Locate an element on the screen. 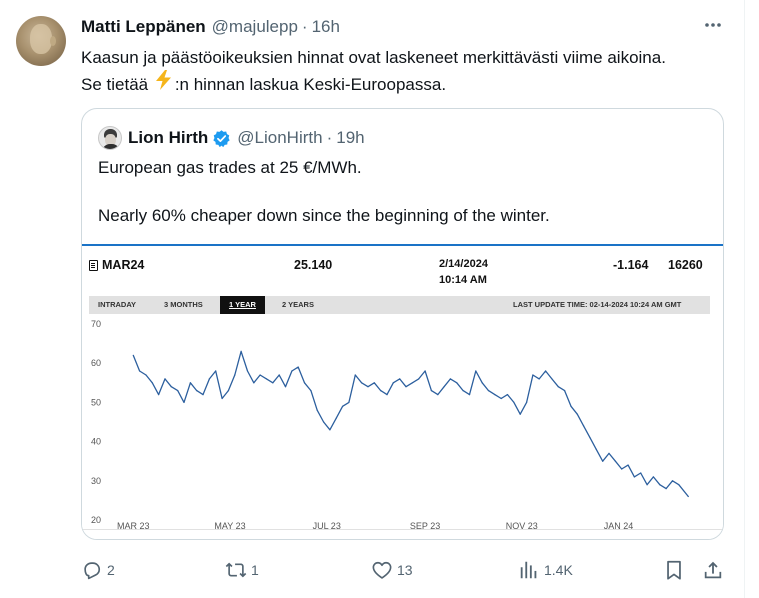 This screenshot has width=759, height=598. avatar-ear is located at coordinates (53, 41).